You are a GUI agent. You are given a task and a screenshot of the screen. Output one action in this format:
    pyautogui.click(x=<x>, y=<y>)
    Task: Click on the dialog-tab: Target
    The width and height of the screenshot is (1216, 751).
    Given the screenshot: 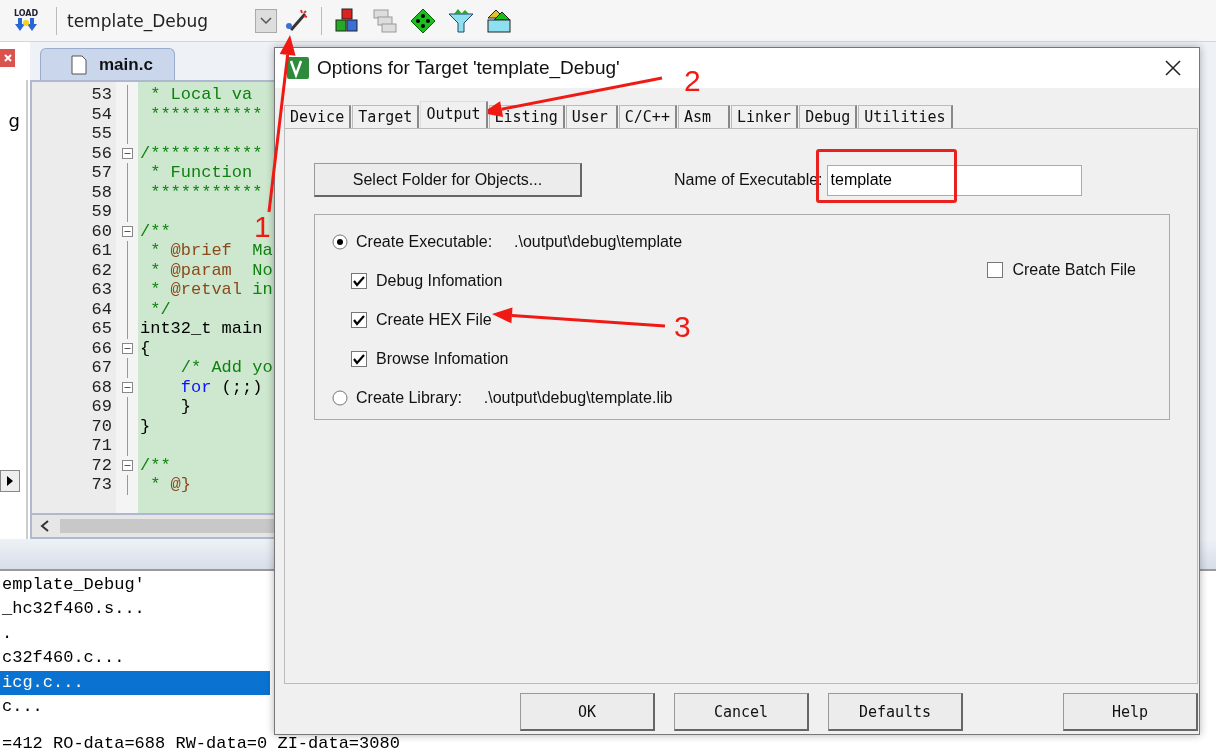 What is the action you would take?
    pyautogui.click(x=386, y=116)
    